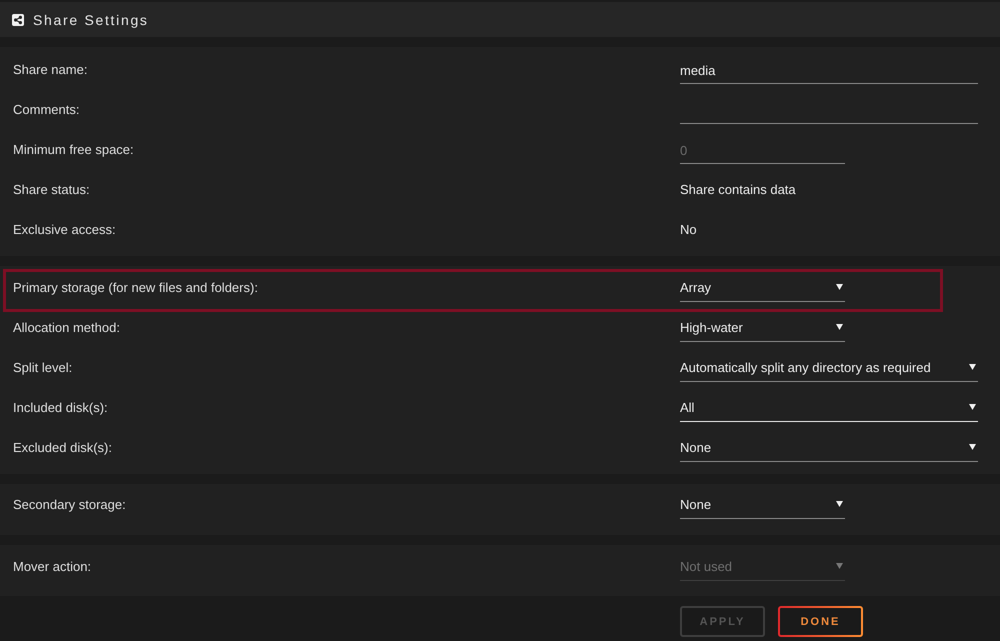 The image size is (1000, 641). What do you see at coordinates (738, 189) in the screenshot?
I see `status-text: Share contains data` at bounding box center [738, 189].